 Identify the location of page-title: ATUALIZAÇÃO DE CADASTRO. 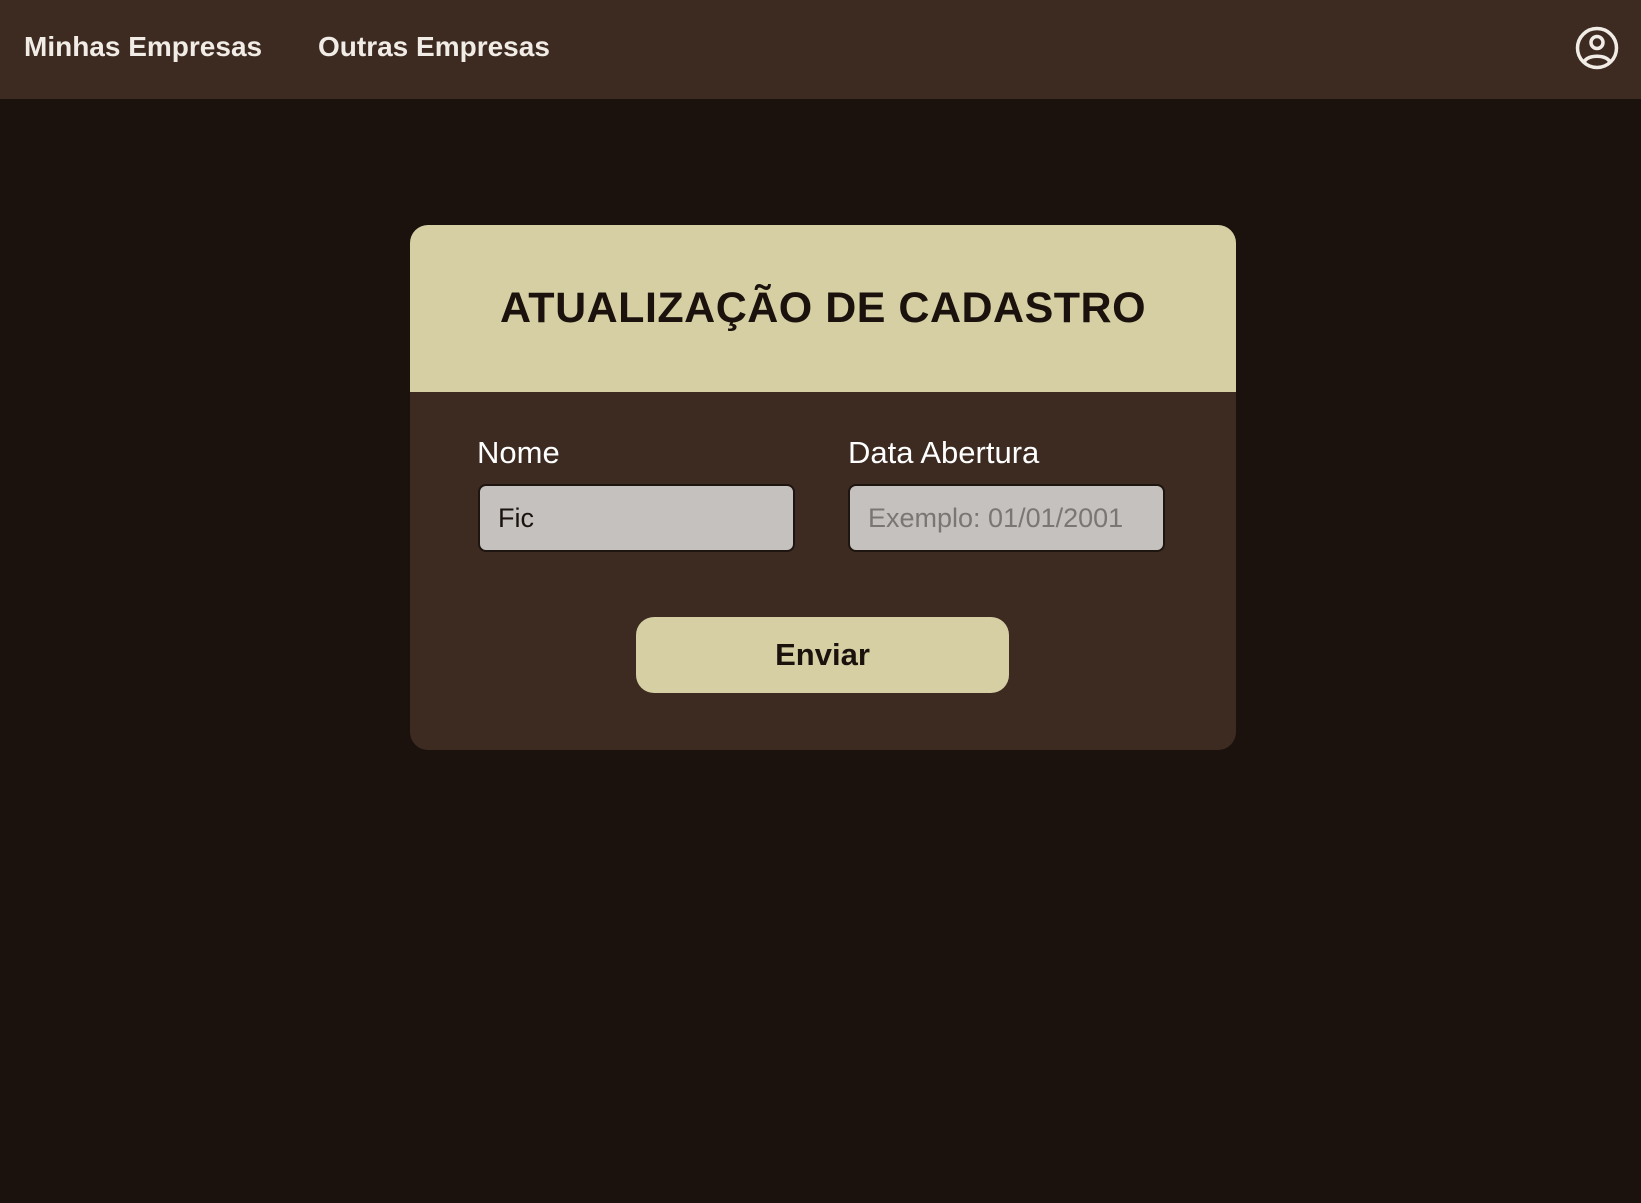
(823, 308).